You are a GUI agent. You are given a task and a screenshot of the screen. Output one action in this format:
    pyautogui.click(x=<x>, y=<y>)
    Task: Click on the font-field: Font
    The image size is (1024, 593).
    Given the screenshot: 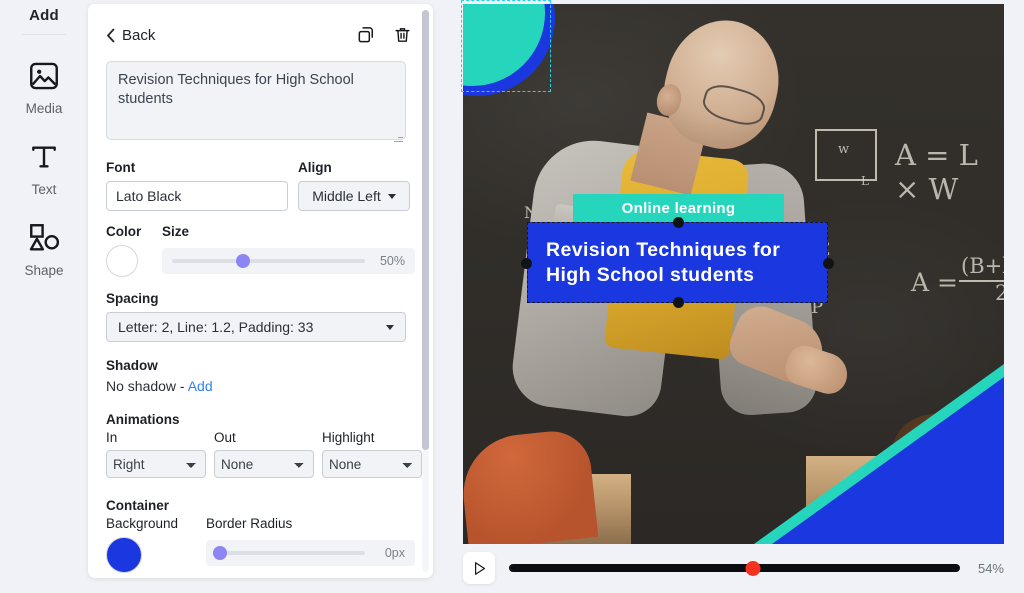 What is the action you would take?
    pyautogui.click(x=199, y=185)
    